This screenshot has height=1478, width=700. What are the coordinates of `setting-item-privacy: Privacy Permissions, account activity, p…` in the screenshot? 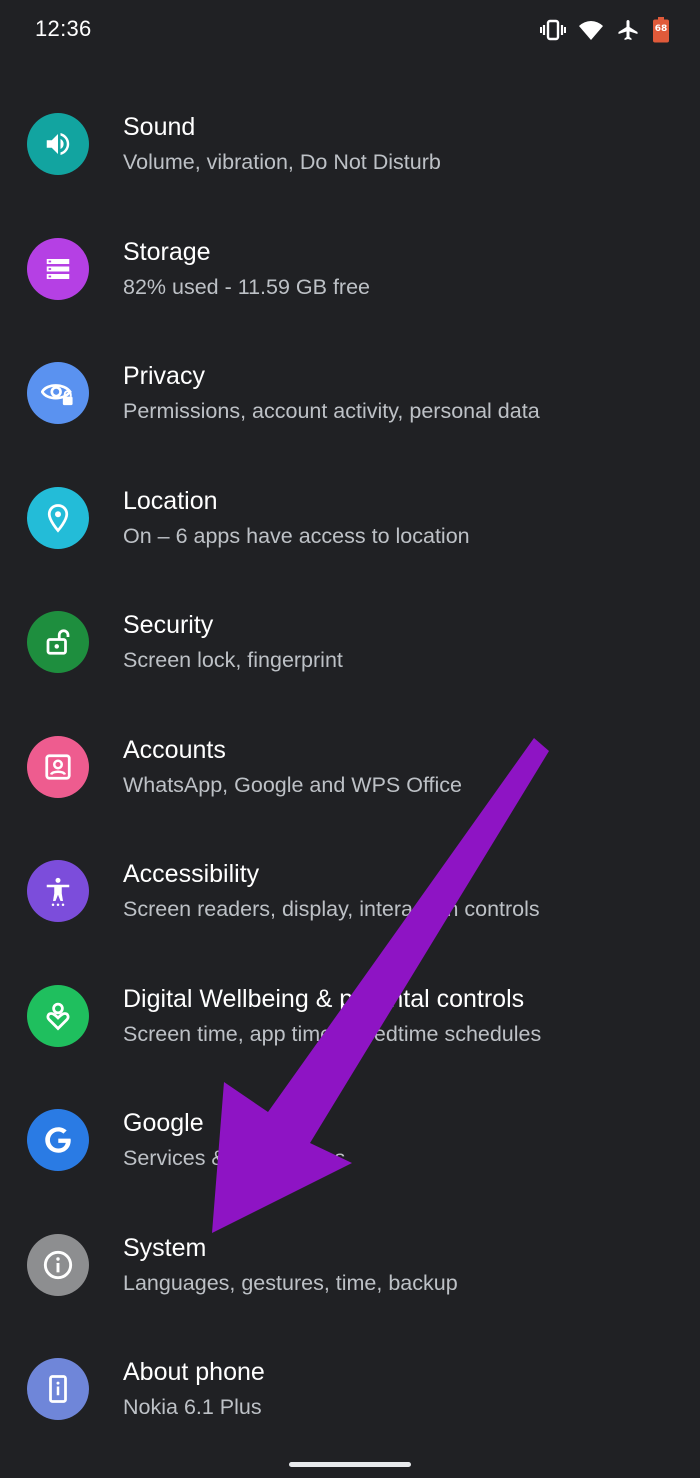 It's located at (350, 393).